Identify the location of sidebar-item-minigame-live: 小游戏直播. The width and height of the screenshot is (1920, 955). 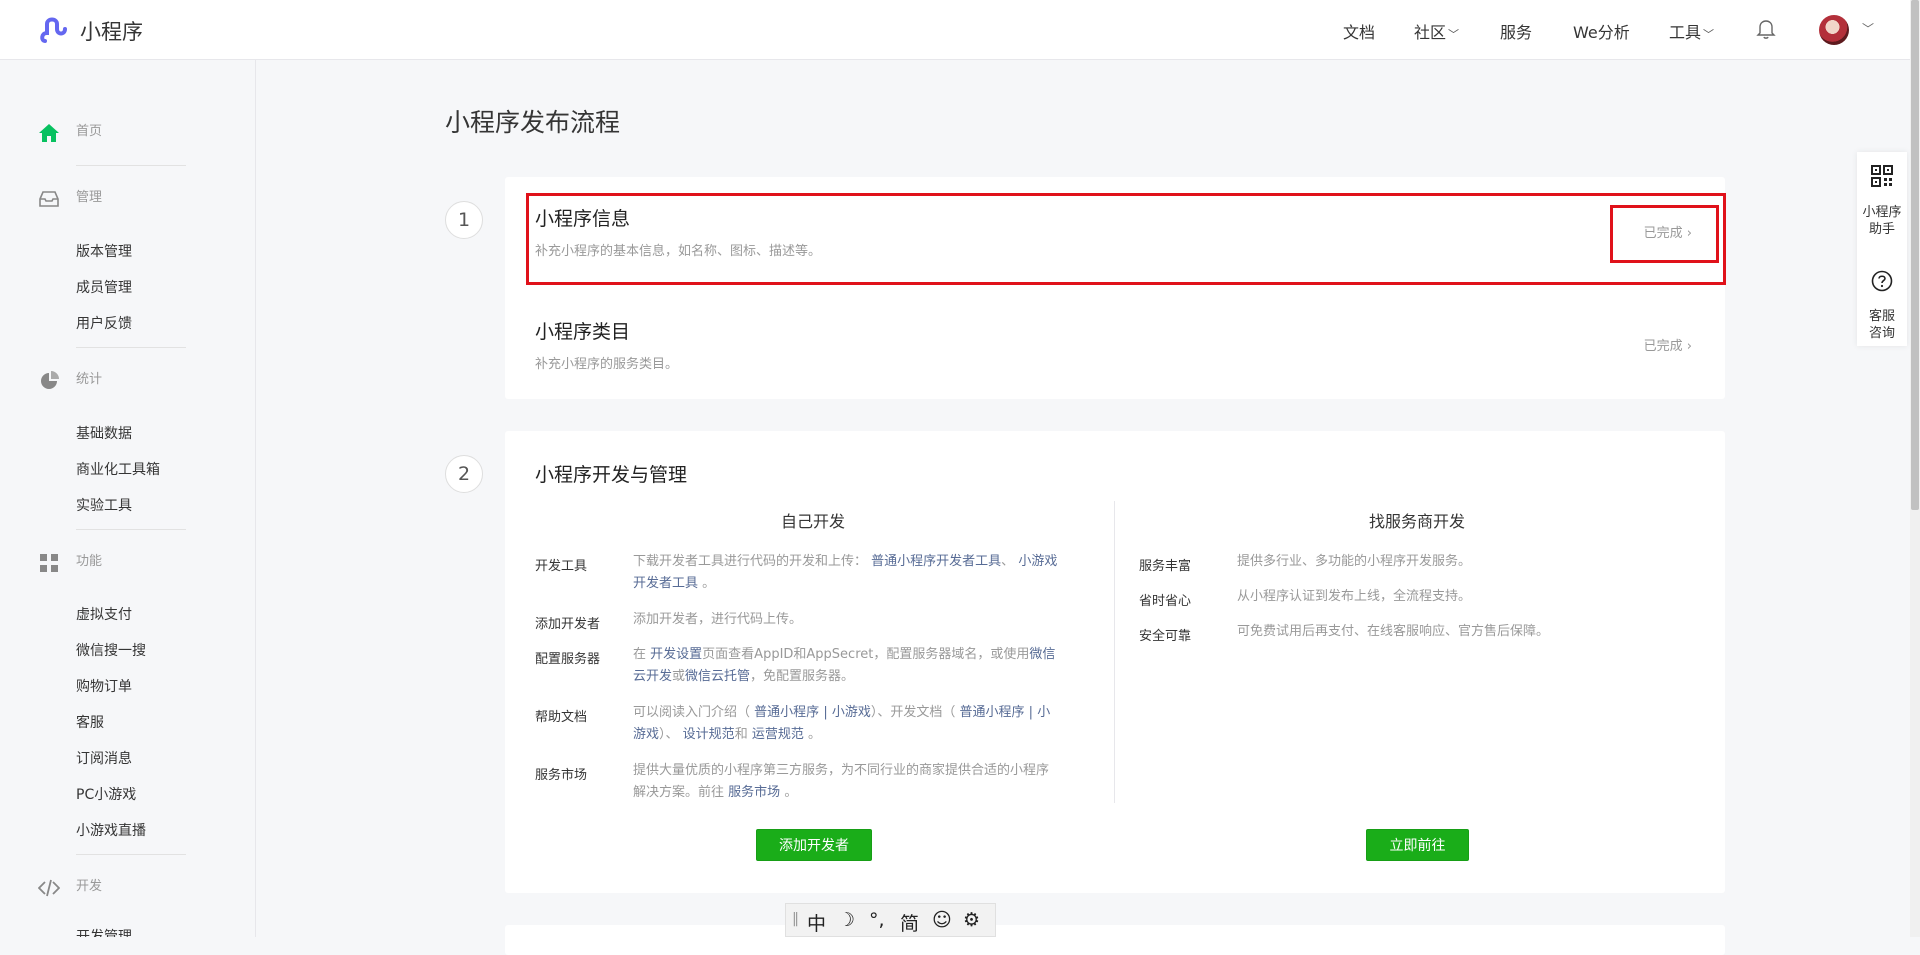
(111, 830).